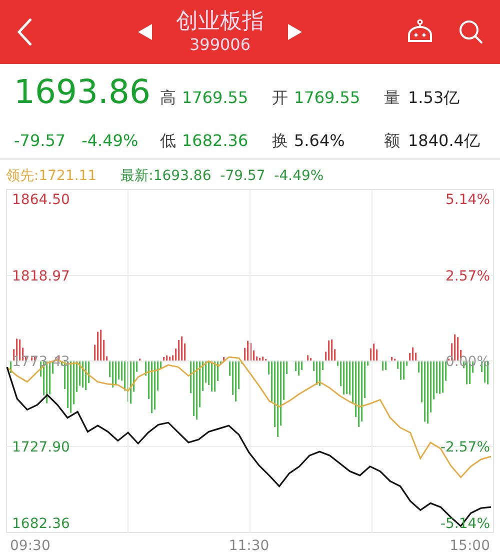 The image size is (500, 557). I want to click on stat-label: 低, so click(168, 141).